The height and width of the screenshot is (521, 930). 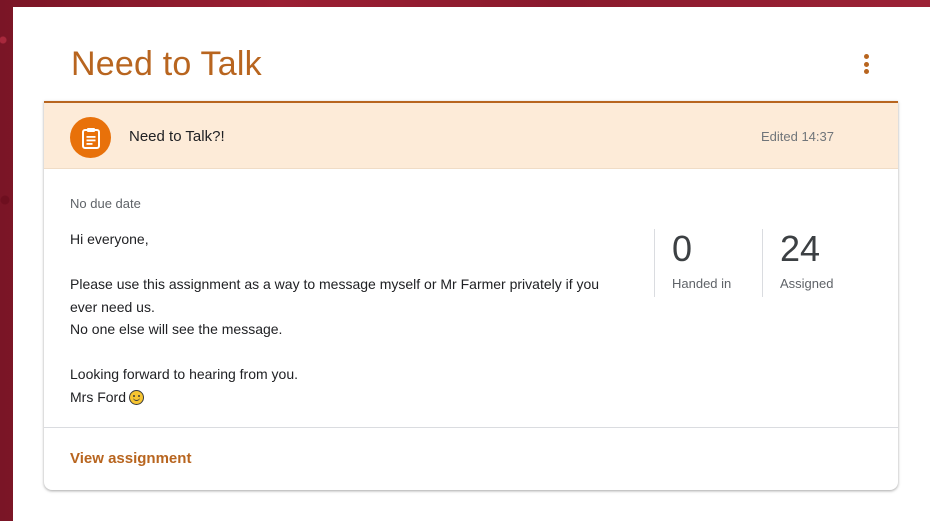 I want to click on topic-title: Need to Talk, so click(x=166, y=64).